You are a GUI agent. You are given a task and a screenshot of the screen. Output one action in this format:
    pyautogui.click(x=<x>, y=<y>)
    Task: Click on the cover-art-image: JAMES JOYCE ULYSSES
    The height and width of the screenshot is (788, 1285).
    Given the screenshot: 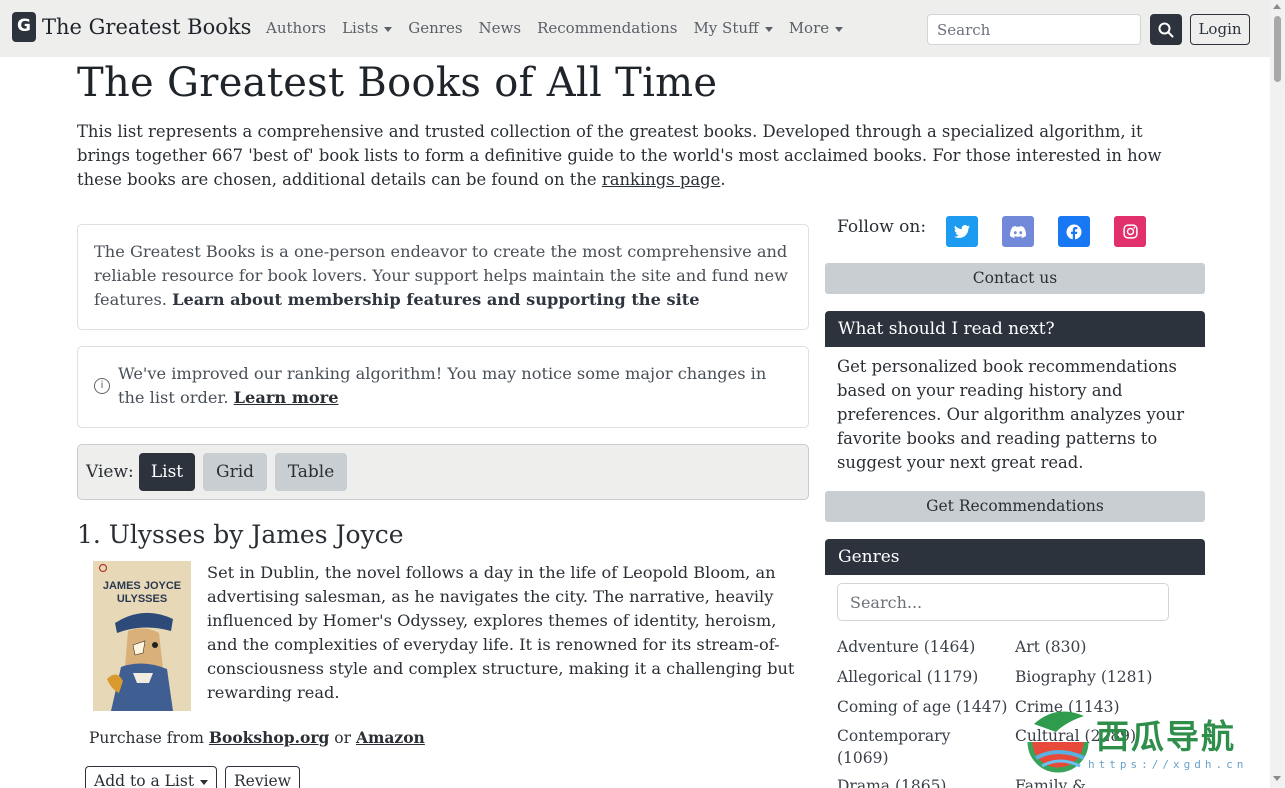 What is the action you would take?
    pyautogui.click(x=142, y=636)
    